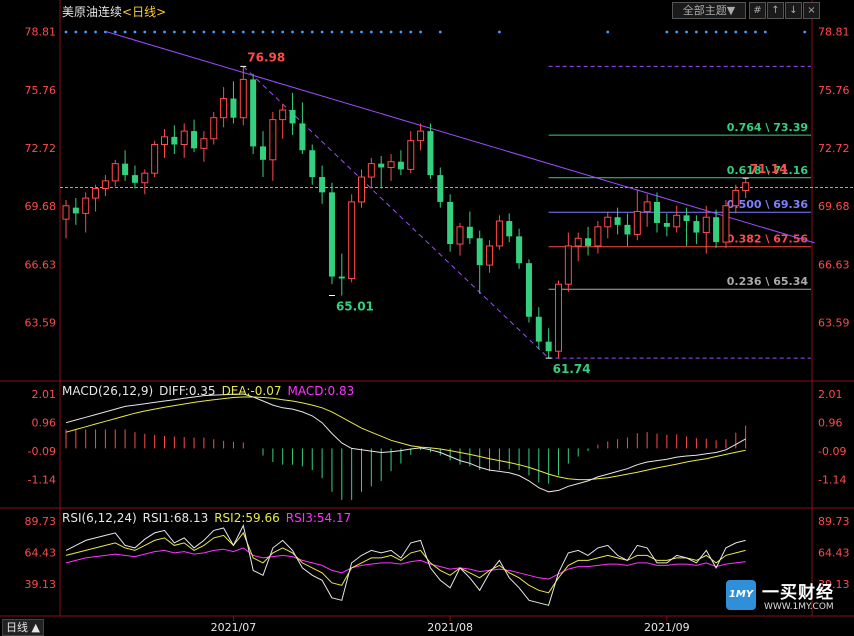 The image size is (854, 636). I want to click on macd-tick-label-right: -1.14, so click(832, 479).